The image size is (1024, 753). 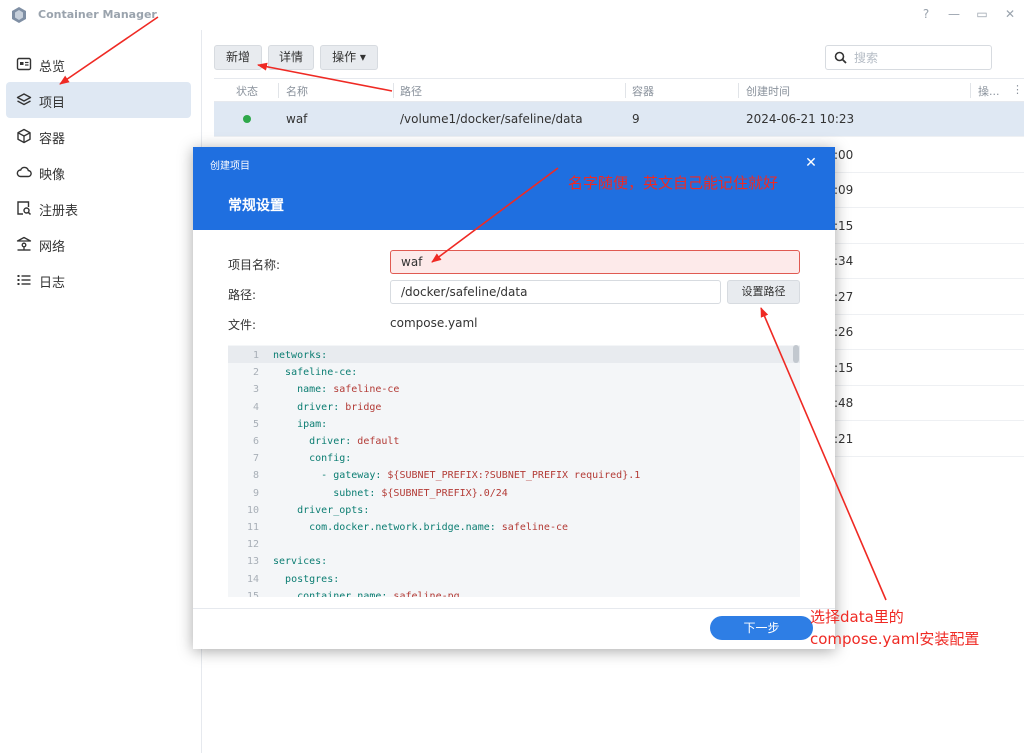 I want to click on code-line: 12, so click(x=508, y=544).